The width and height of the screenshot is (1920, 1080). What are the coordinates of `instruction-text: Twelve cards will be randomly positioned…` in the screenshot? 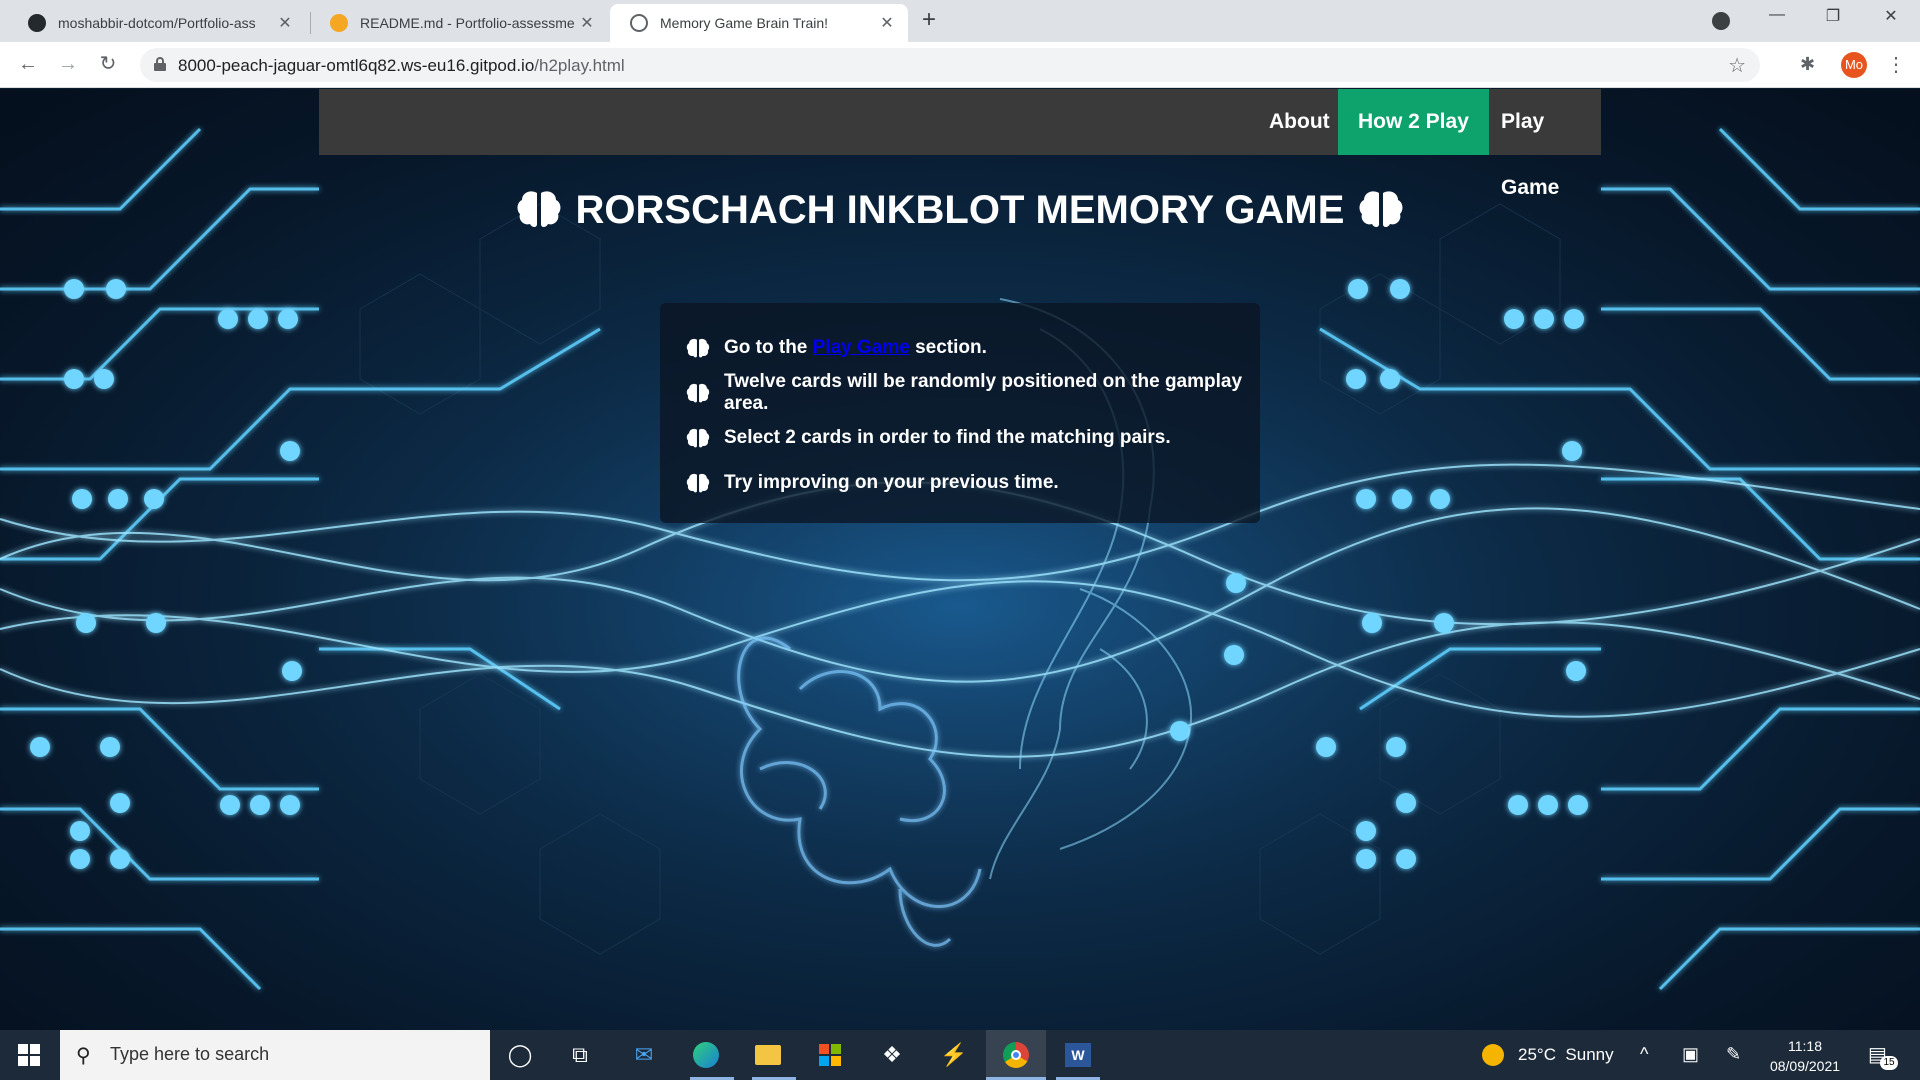 It's located at (983, 392).